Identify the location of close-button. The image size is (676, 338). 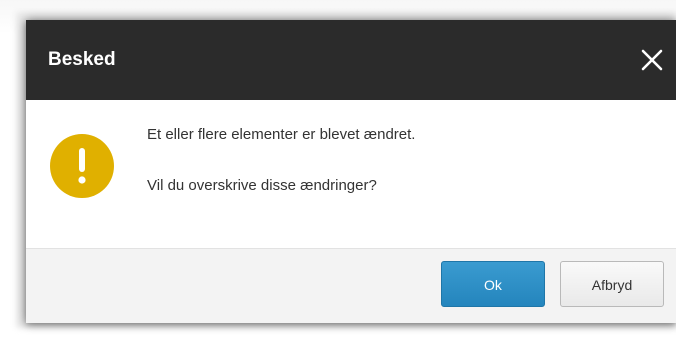
(652, 60).